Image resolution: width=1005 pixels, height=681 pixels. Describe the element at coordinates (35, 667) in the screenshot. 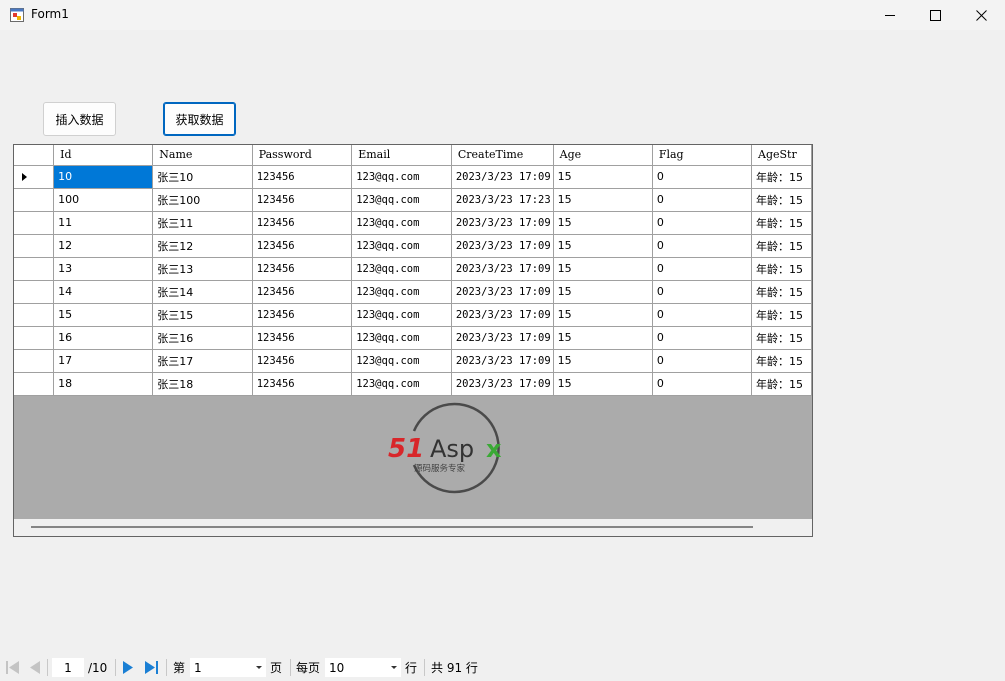

I see `previous-page-icon` at that location.